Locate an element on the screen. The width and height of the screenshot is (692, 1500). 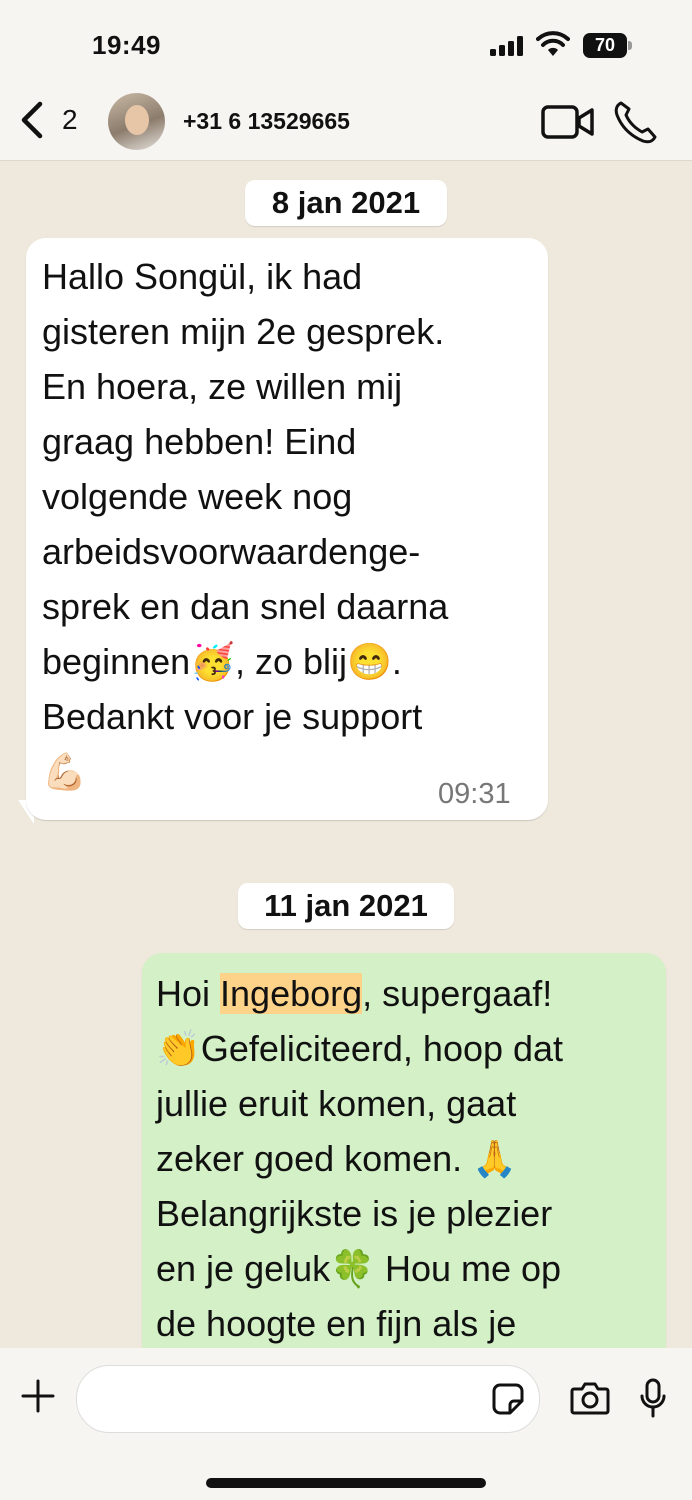
message-time: 09:31 is located at coordinates (474, 794).